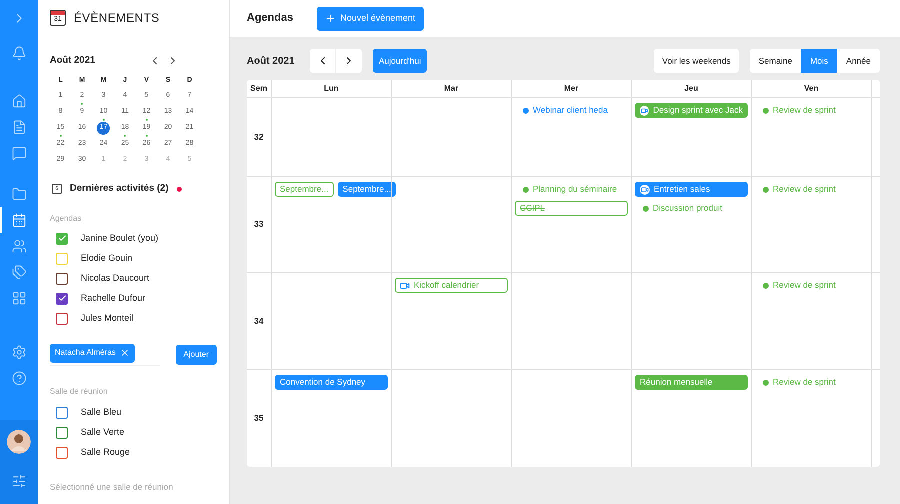 The image size is (900, 504). Describe the element at coordinates (19, 101) in the screenshot. I see `home-icon` at that location.